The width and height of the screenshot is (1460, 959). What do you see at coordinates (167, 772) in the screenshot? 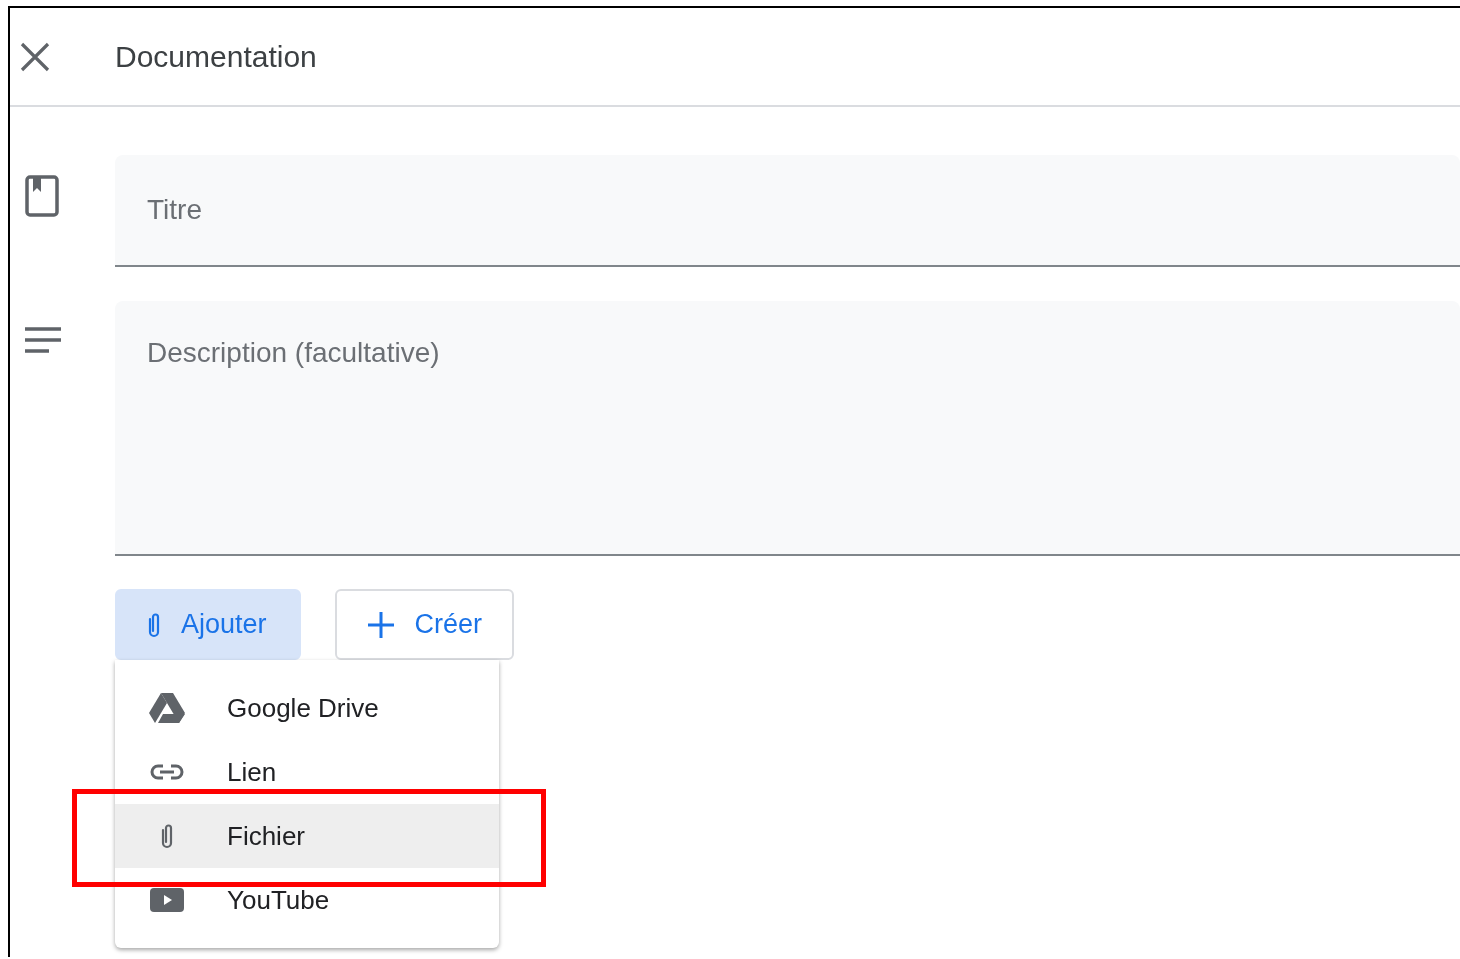
I see `link-icon` at bounding box center [167, 772].